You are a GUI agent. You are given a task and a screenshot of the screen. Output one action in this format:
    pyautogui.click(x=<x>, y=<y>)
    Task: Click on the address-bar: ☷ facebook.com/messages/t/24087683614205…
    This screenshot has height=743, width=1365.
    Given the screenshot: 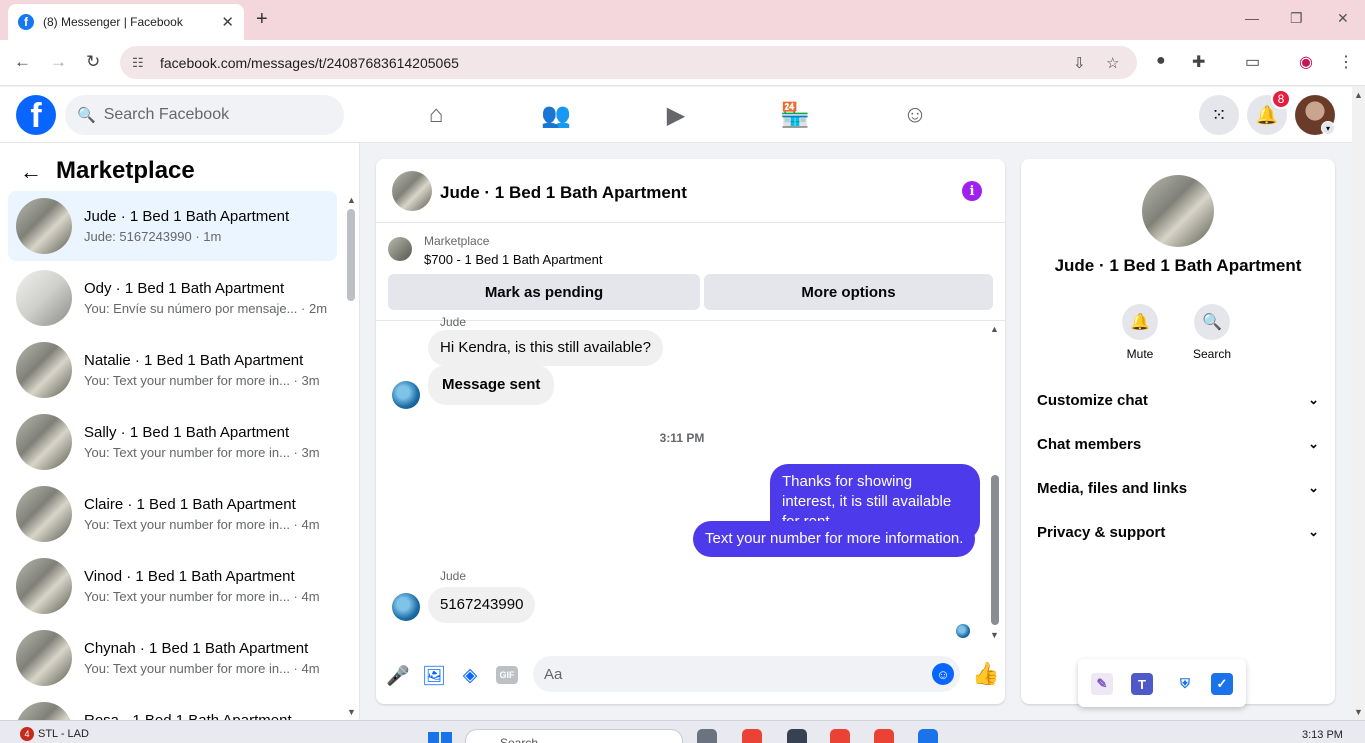 What is the action you would take?
    pyautogui.click(x=628, y=62)
    